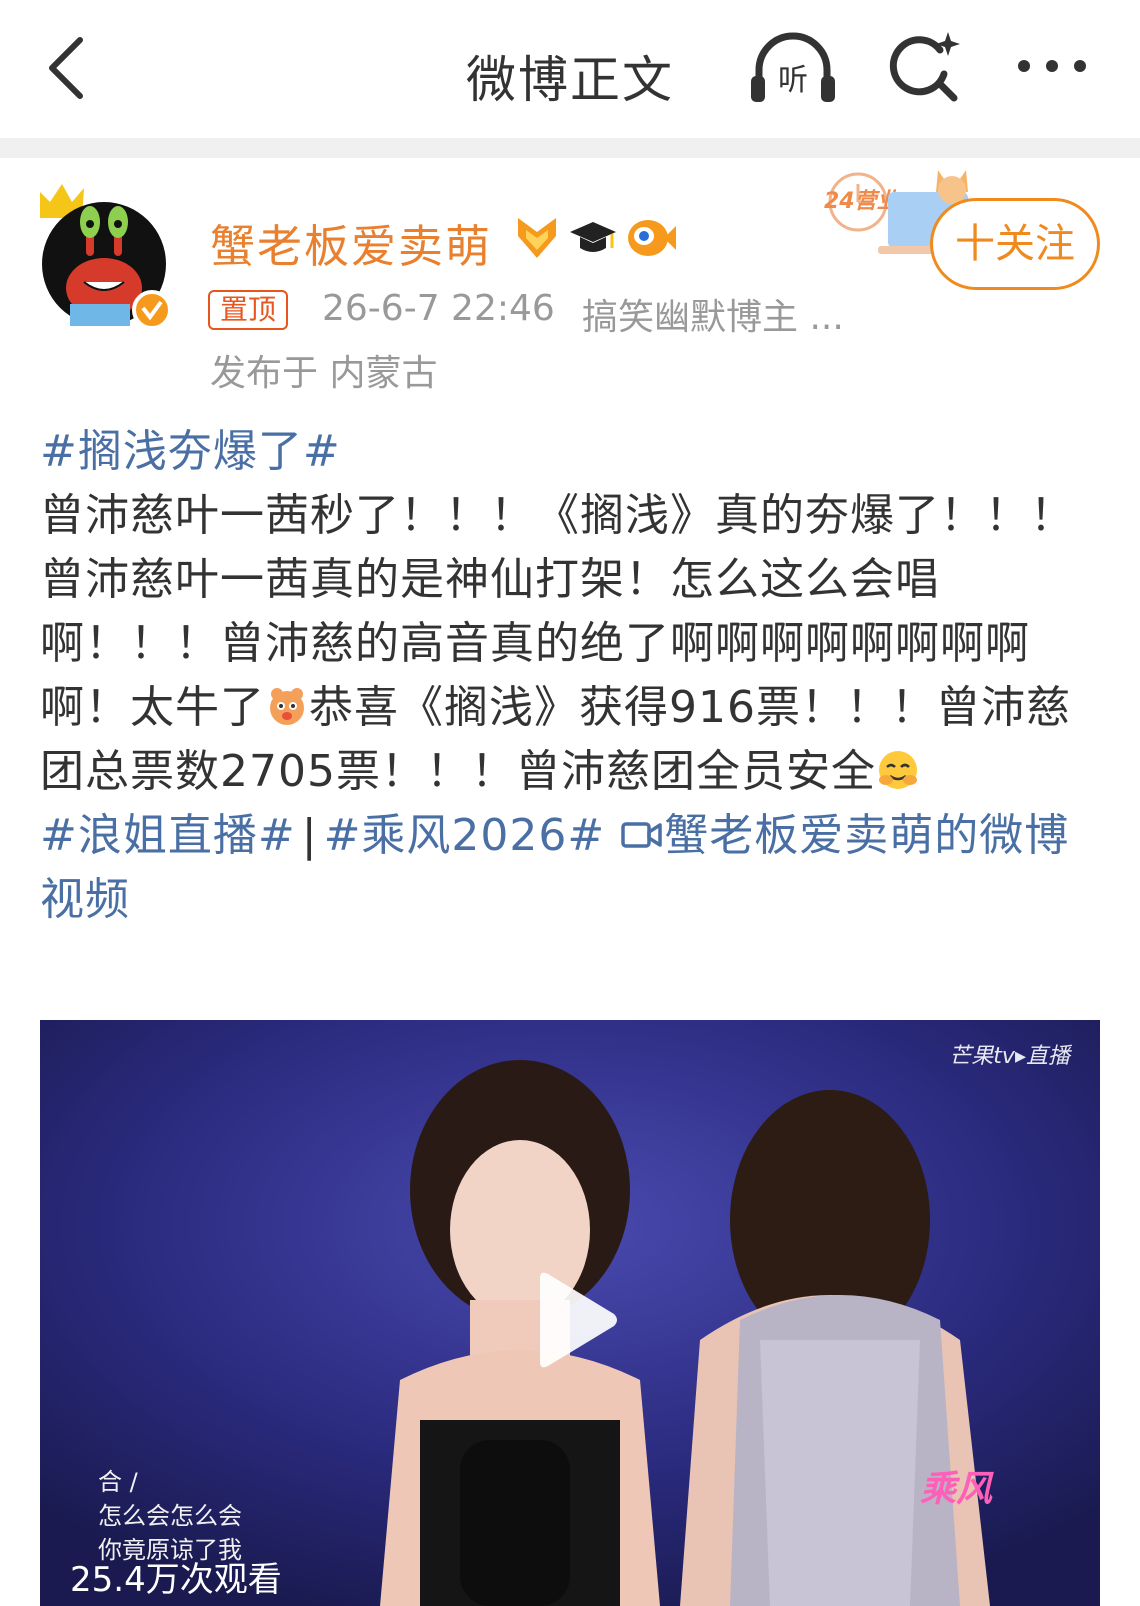 The image size is (1140, 1606). What do you see at coordinates (168, 835) in the screenshot?
I see `topic-link: #浪姐直播#` at bounding box center [168, 835].